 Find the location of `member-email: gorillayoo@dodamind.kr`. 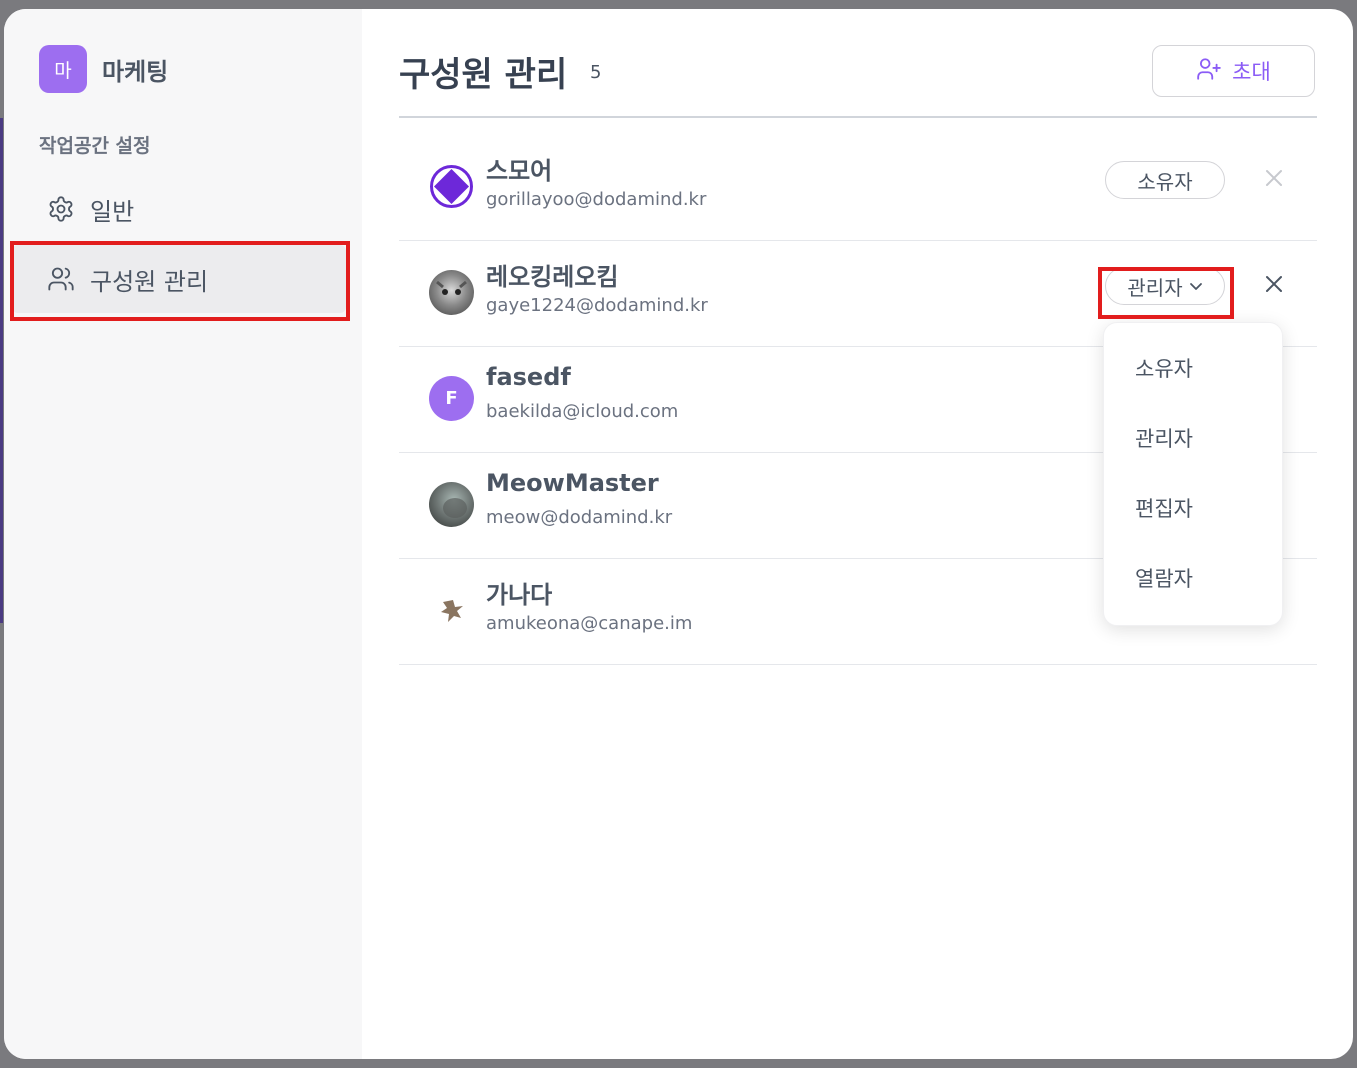

member-email: gorillayoo@dodamind.kr is located at coordinates (596, 199).